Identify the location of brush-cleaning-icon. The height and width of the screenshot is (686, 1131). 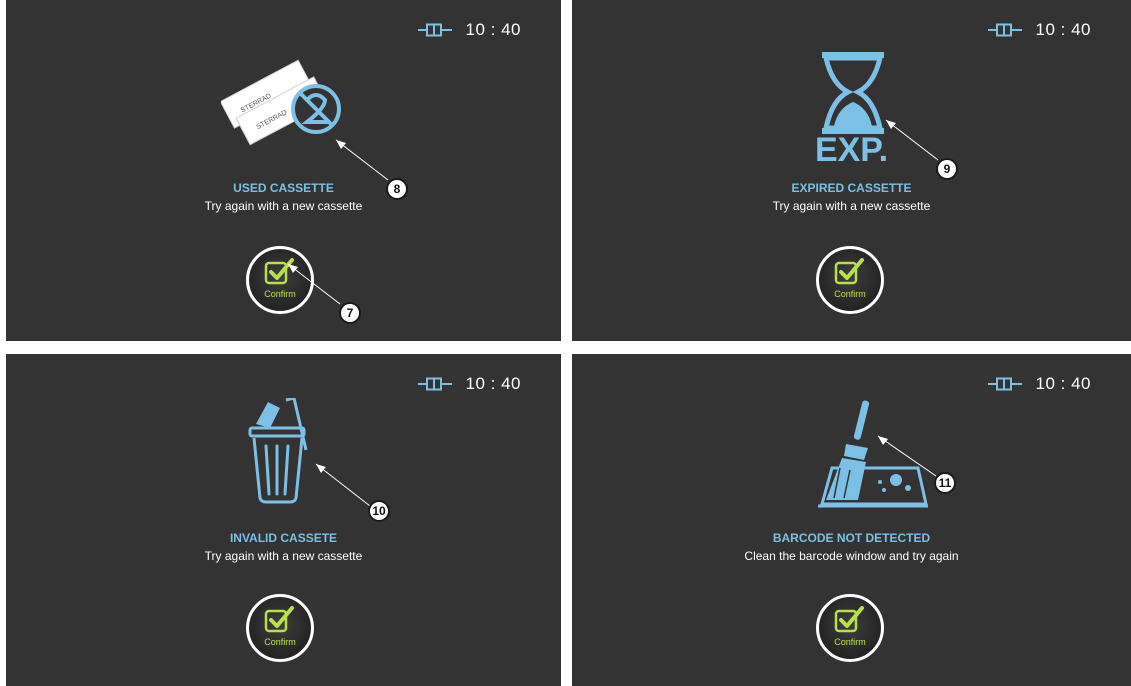
(863, 457).